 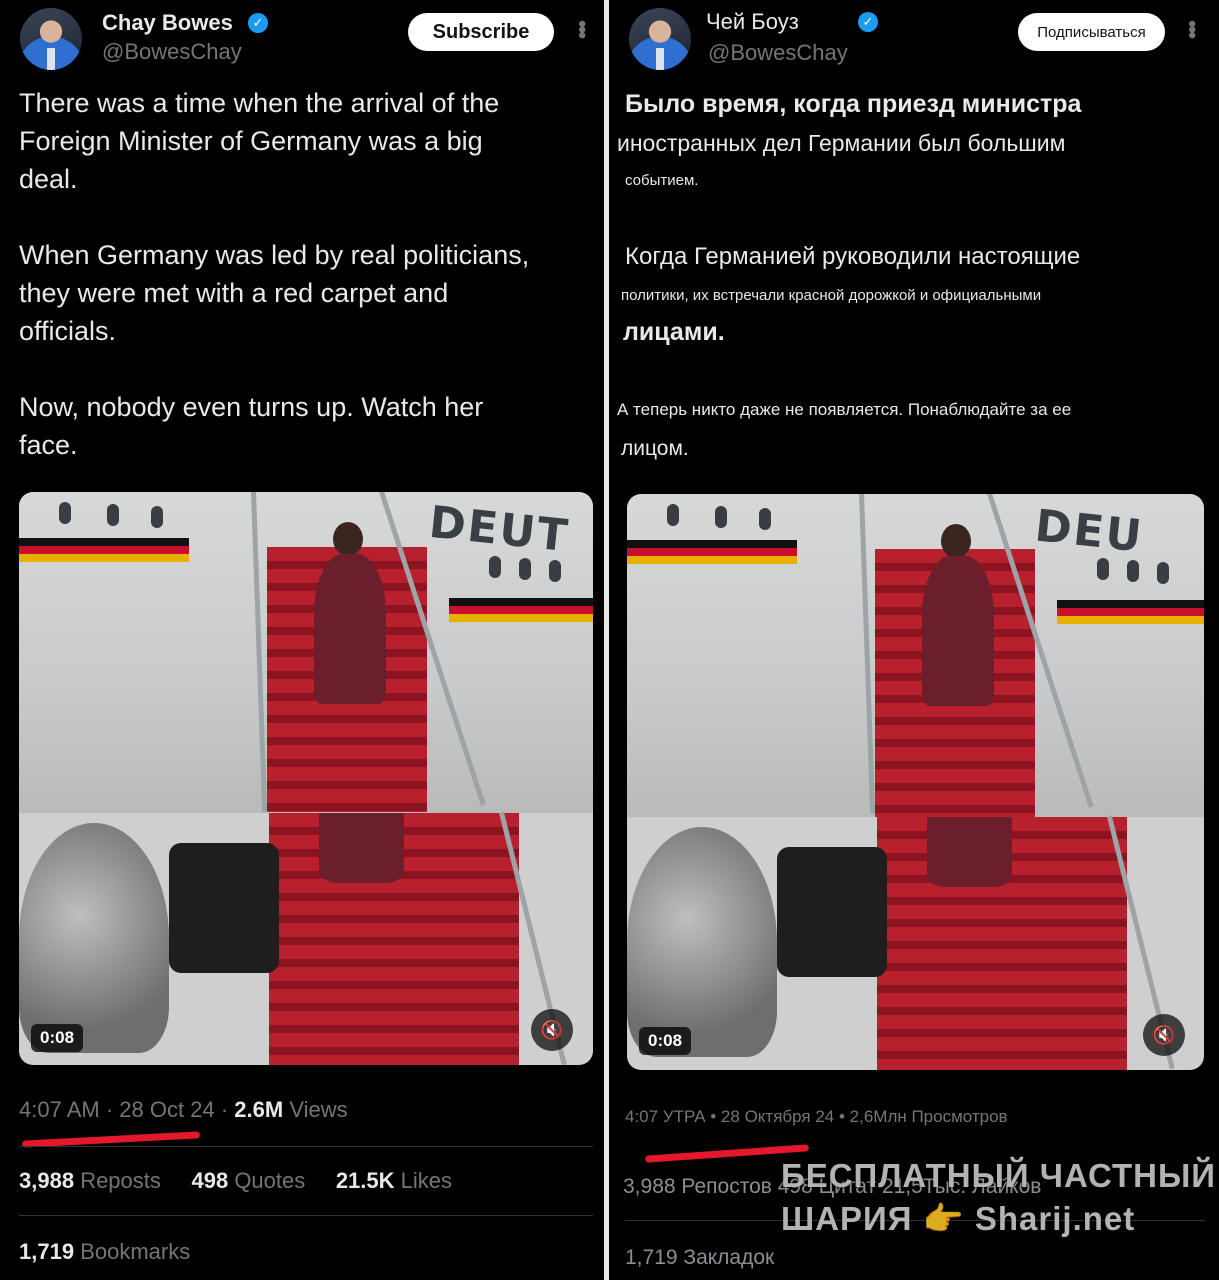 I want to click on reposts-link: 3,988 Reposts, so click(x=90, y=1180).